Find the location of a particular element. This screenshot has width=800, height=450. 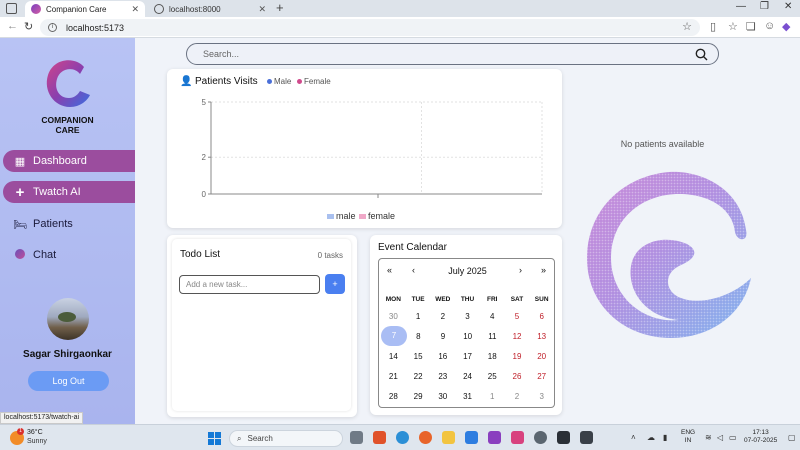

calendar-day: 11 is located at coordinates (492, 336).